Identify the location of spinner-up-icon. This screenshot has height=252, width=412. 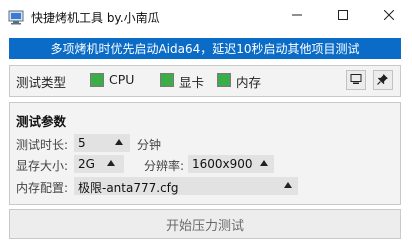
(119, 142).